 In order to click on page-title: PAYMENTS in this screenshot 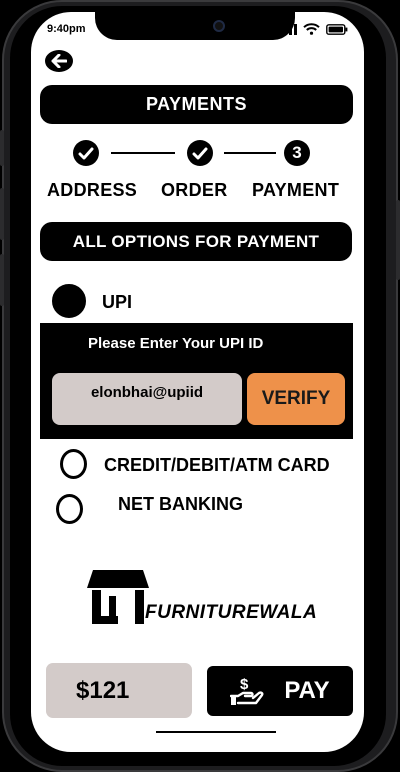, I will do `click(196, 104)`.